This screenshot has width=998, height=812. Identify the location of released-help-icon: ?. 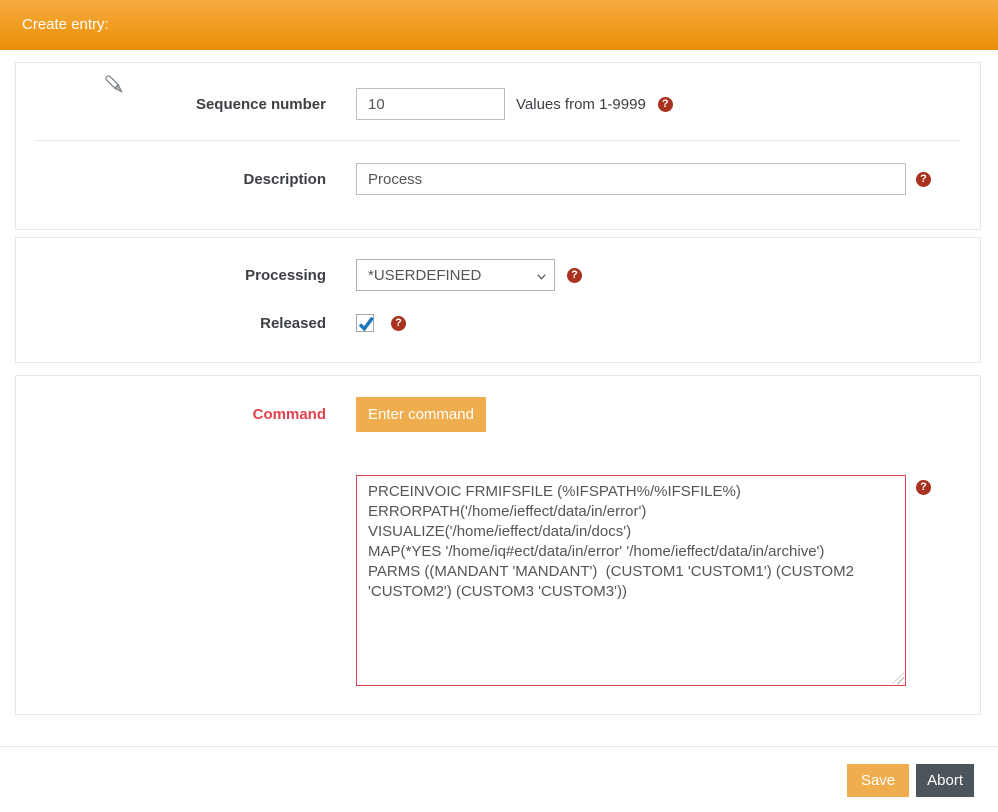
(398, 323).